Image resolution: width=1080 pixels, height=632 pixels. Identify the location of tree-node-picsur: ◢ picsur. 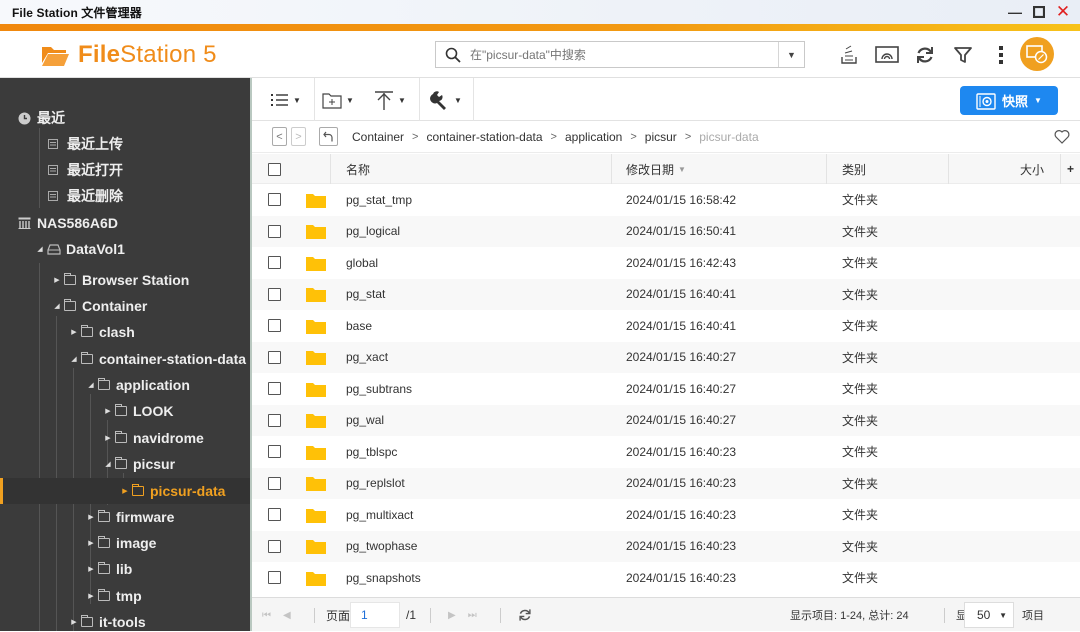
(125, 464).